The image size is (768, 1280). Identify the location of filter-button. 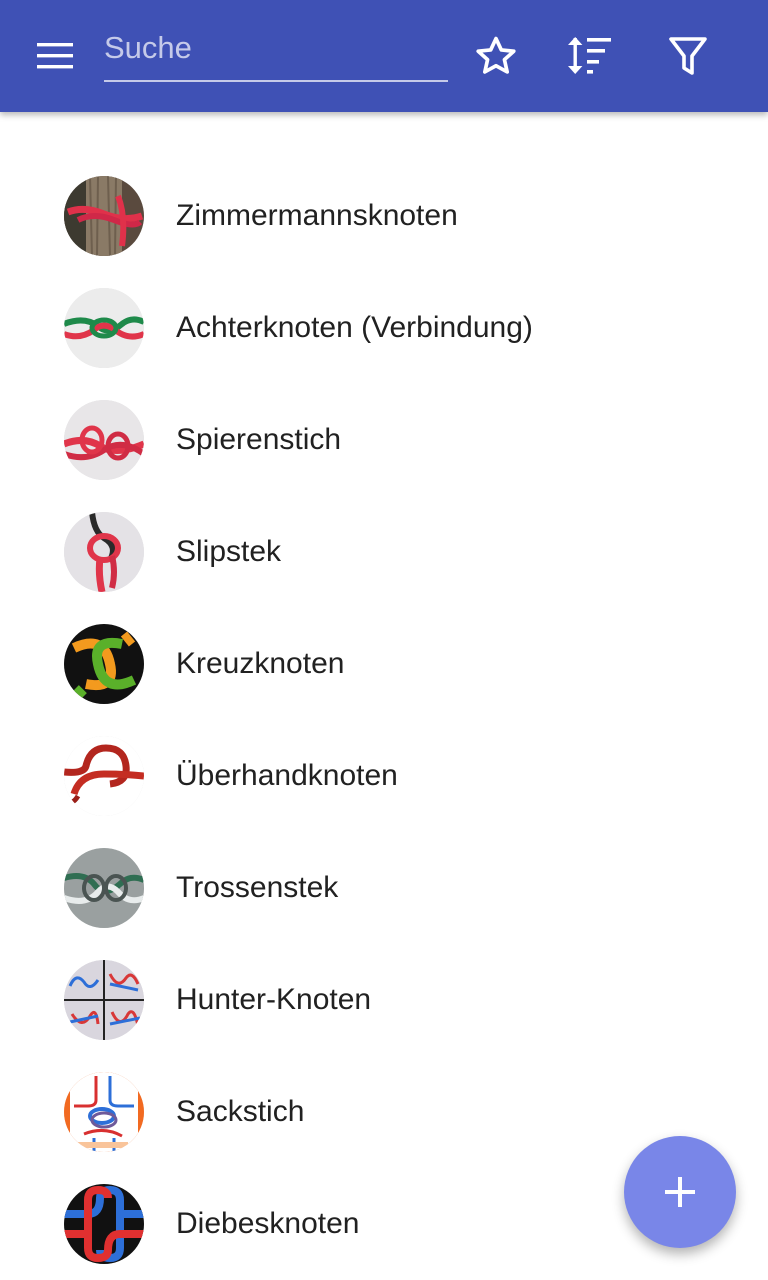
(688, 56).